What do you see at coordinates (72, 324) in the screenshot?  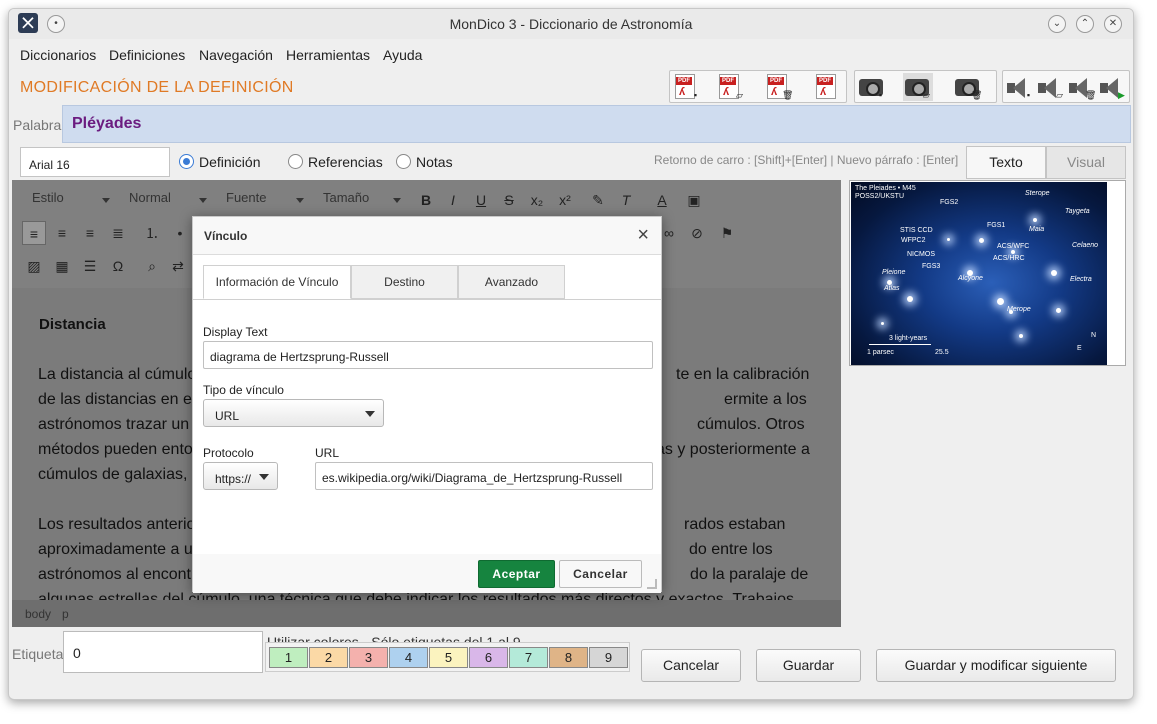 I see `content-heading: Distancia` at bounding box center [72, 324].